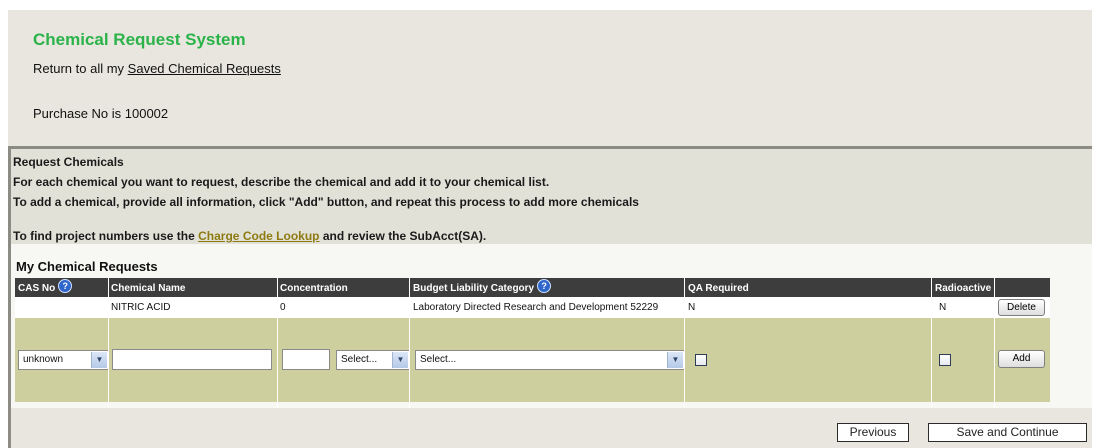 The height and width of the screenshot is (448, 1101). I want to click on return-line: Return to all my Saved Chemical Requests, so click(157, 68).